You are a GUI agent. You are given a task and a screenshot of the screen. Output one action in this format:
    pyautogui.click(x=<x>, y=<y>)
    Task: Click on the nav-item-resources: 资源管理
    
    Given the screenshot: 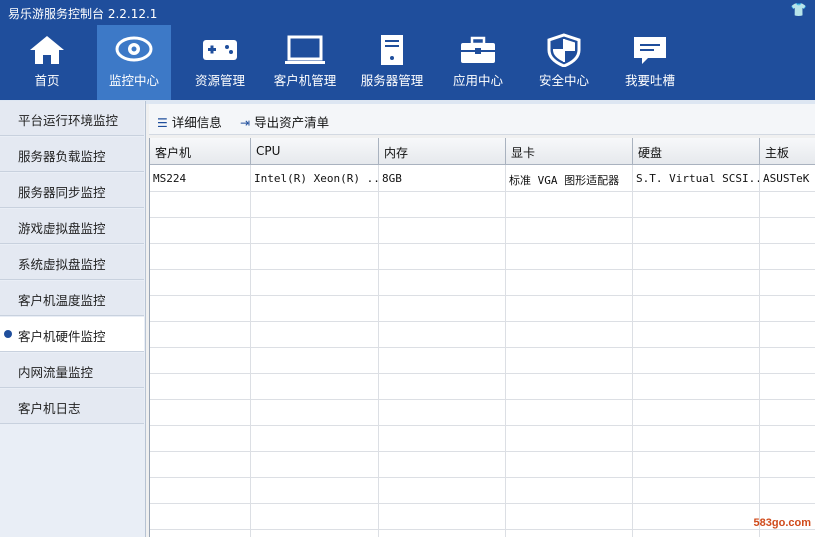 What is the action you would take?
    pyautogui.click(x=220, y=62)
    